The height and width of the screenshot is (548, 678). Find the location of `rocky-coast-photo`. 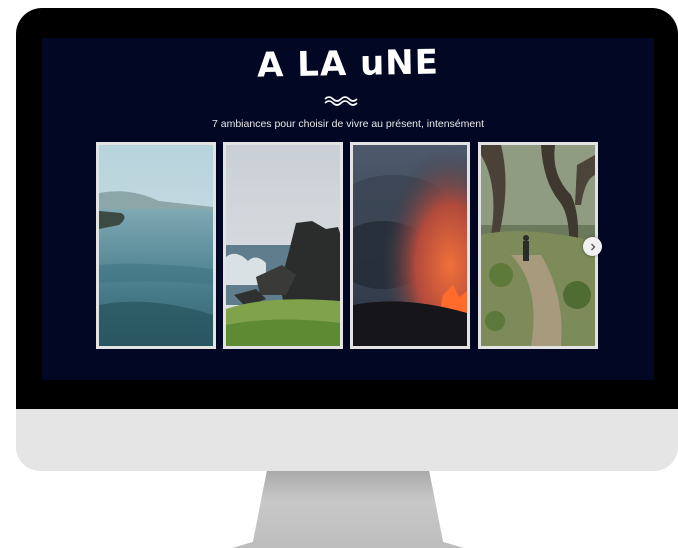

rocky-coast-photo is located at coordinates (283, 245).